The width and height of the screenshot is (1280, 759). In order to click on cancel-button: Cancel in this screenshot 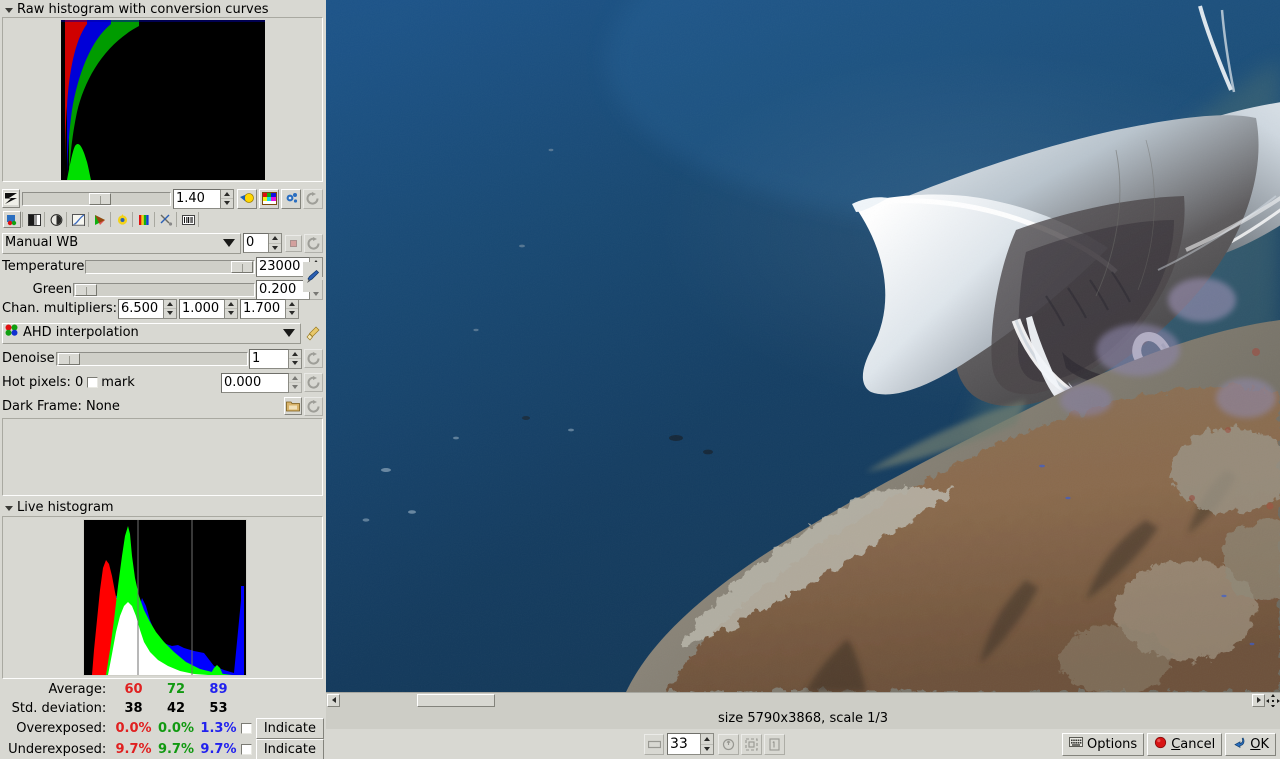, I will do `click(1185, 744)`.